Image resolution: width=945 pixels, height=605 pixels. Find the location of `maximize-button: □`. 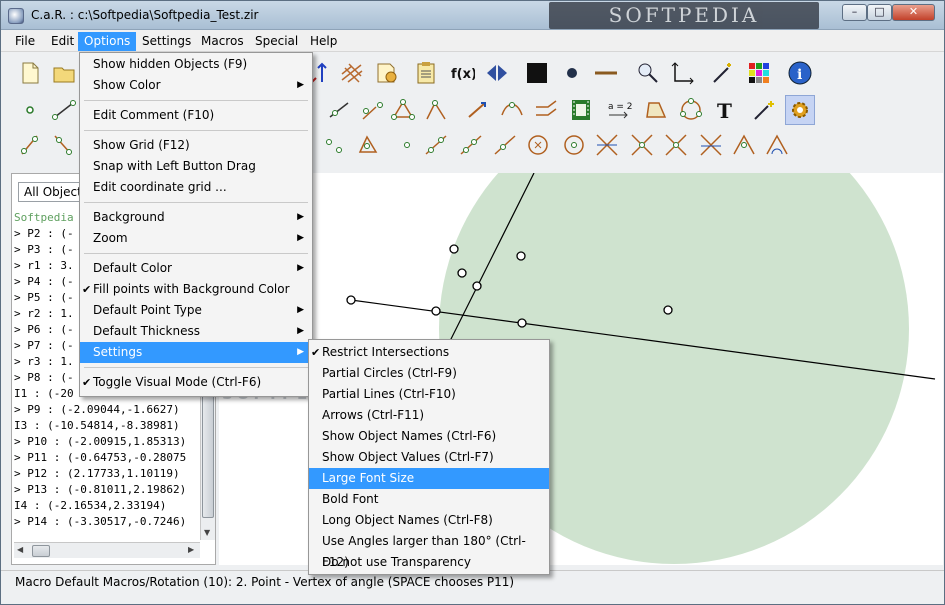

maximize-button: □ is located at coordinates (879, 12).